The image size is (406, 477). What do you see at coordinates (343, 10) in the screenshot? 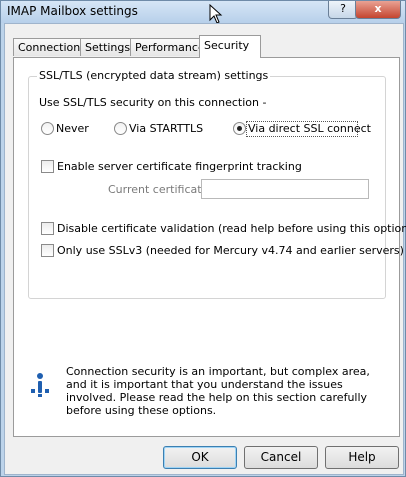
I see `title-help-button: ?` at bounding box center [343, 10].